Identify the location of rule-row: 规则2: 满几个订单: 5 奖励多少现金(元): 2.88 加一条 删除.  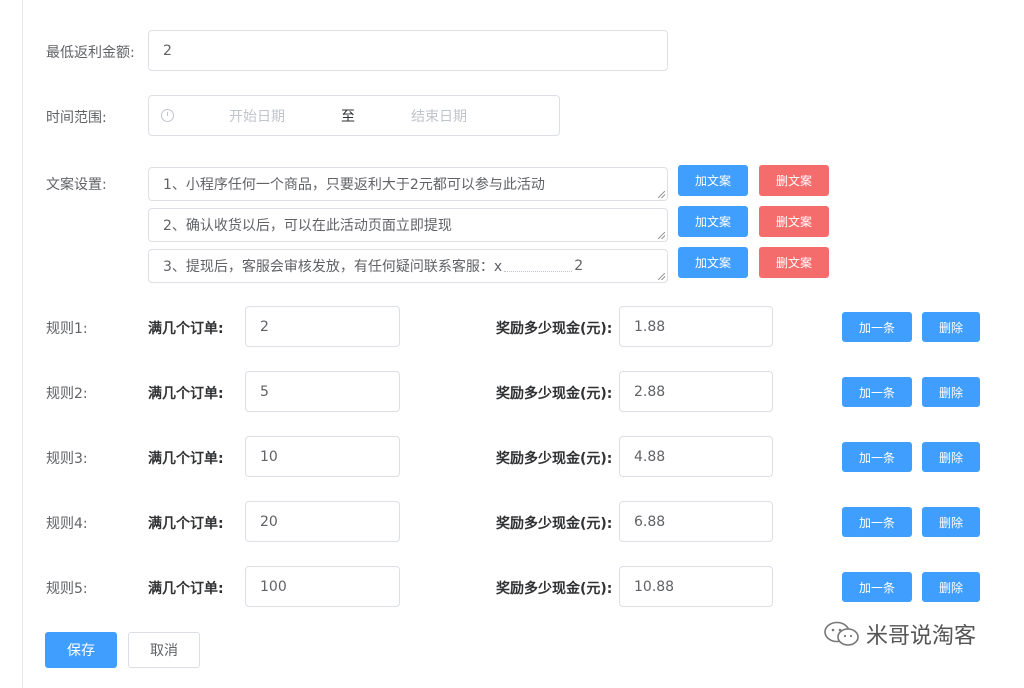
(512, 392).